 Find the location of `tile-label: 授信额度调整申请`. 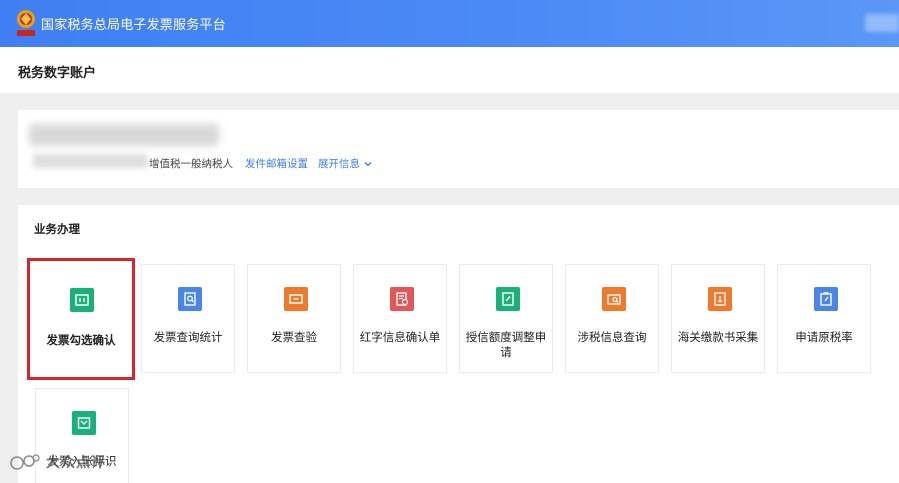

tile-label: 授信额度调整申请 is located at coordinates (506, 344).